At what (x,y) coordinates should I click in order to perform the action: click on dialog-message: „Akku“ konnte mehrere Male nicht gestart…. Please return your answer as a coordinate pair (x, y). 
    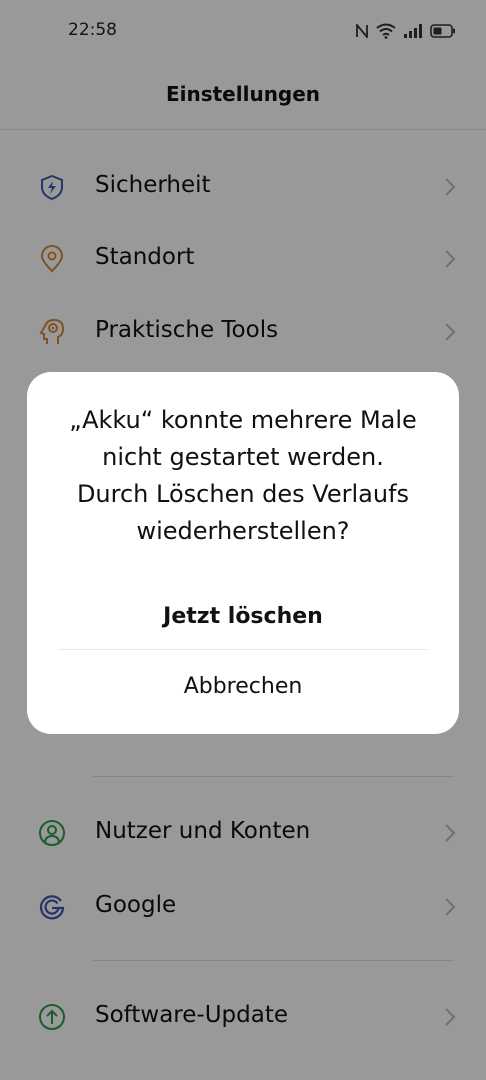
    Looking at the image, I should click on (243, 475).